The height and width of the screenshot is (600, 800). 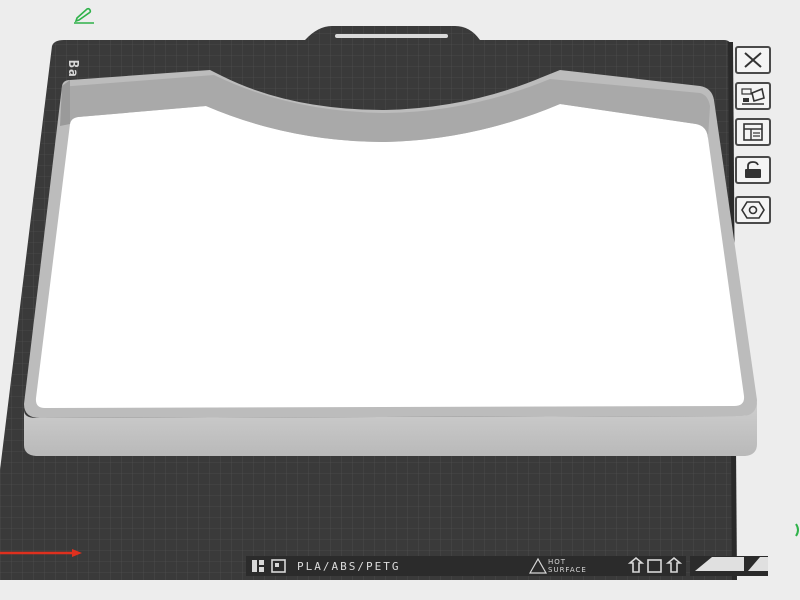 I want to click on arrange-button, so click(x=753, y=132).